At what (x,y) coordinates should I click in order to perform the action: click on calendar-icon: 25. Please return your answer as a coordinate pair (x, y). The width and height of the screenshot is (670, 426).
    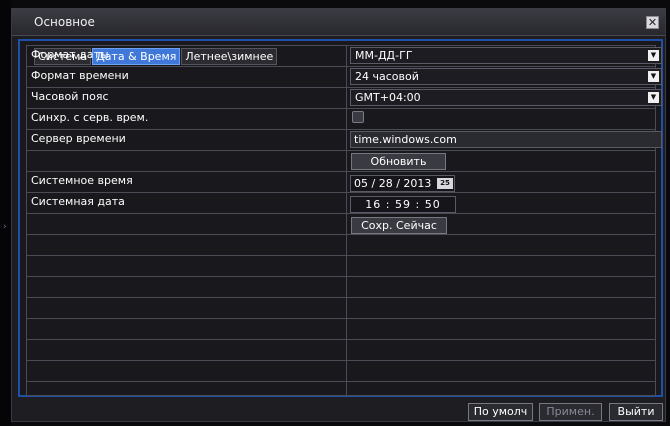
    Looking at the image, I should click on (445, 183).